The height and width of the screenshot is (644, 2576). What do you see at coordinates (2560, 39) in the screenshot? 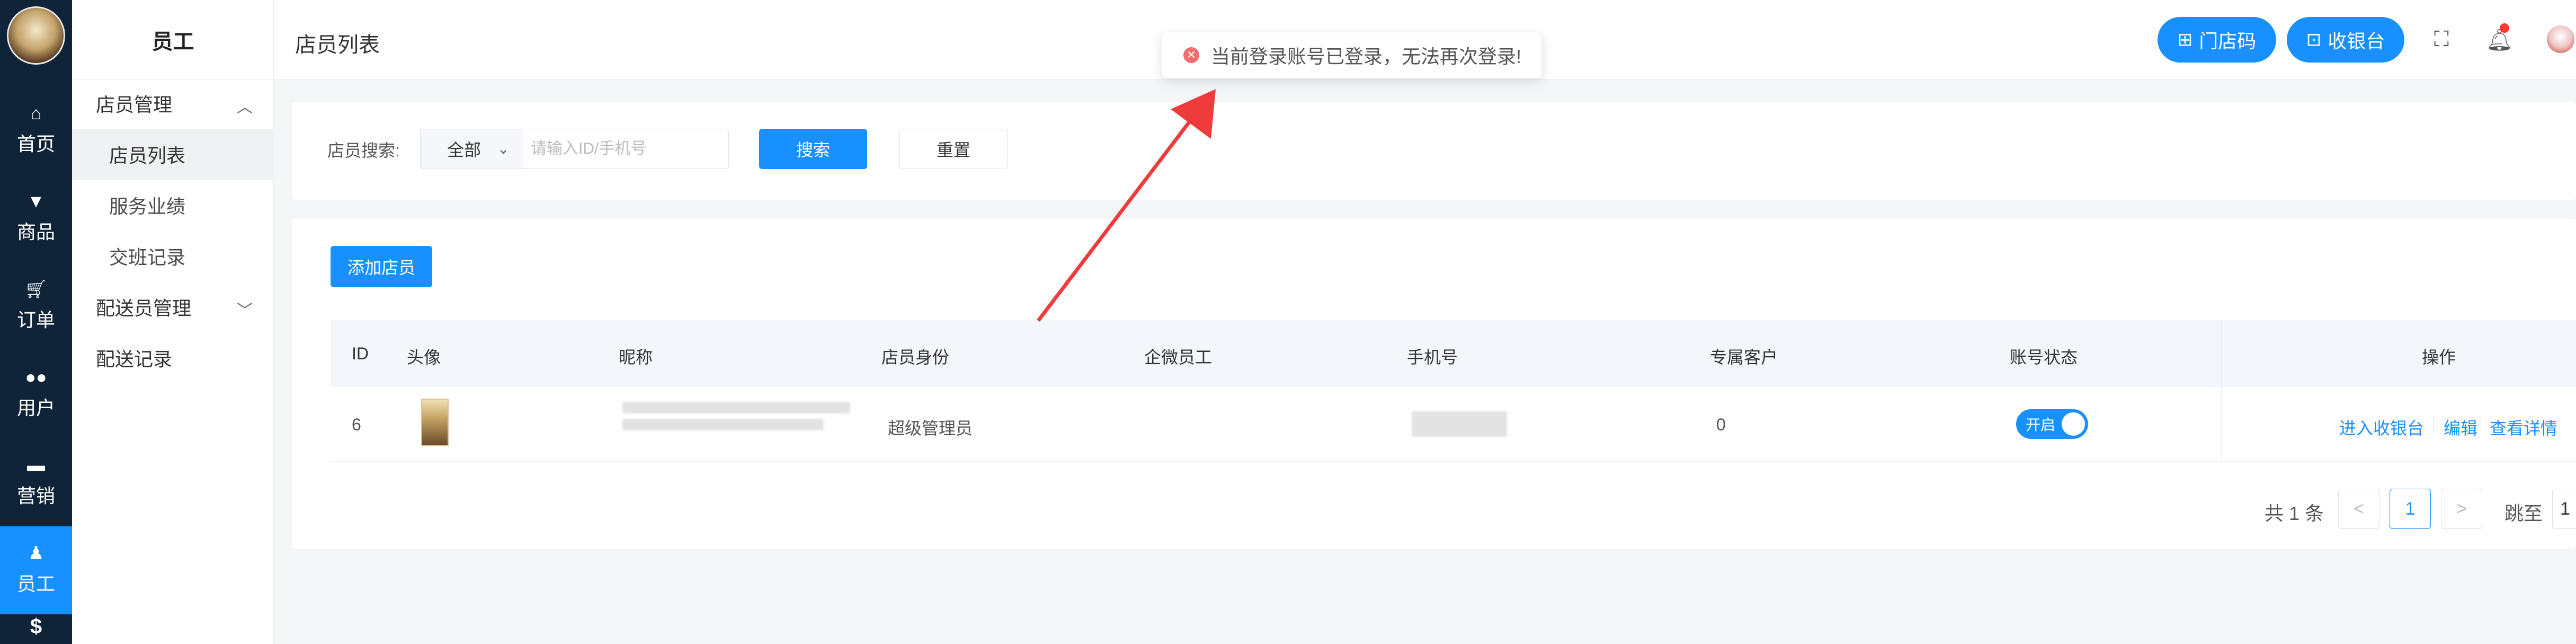
I see `user-avatar` at bounding box center [2560, 39].